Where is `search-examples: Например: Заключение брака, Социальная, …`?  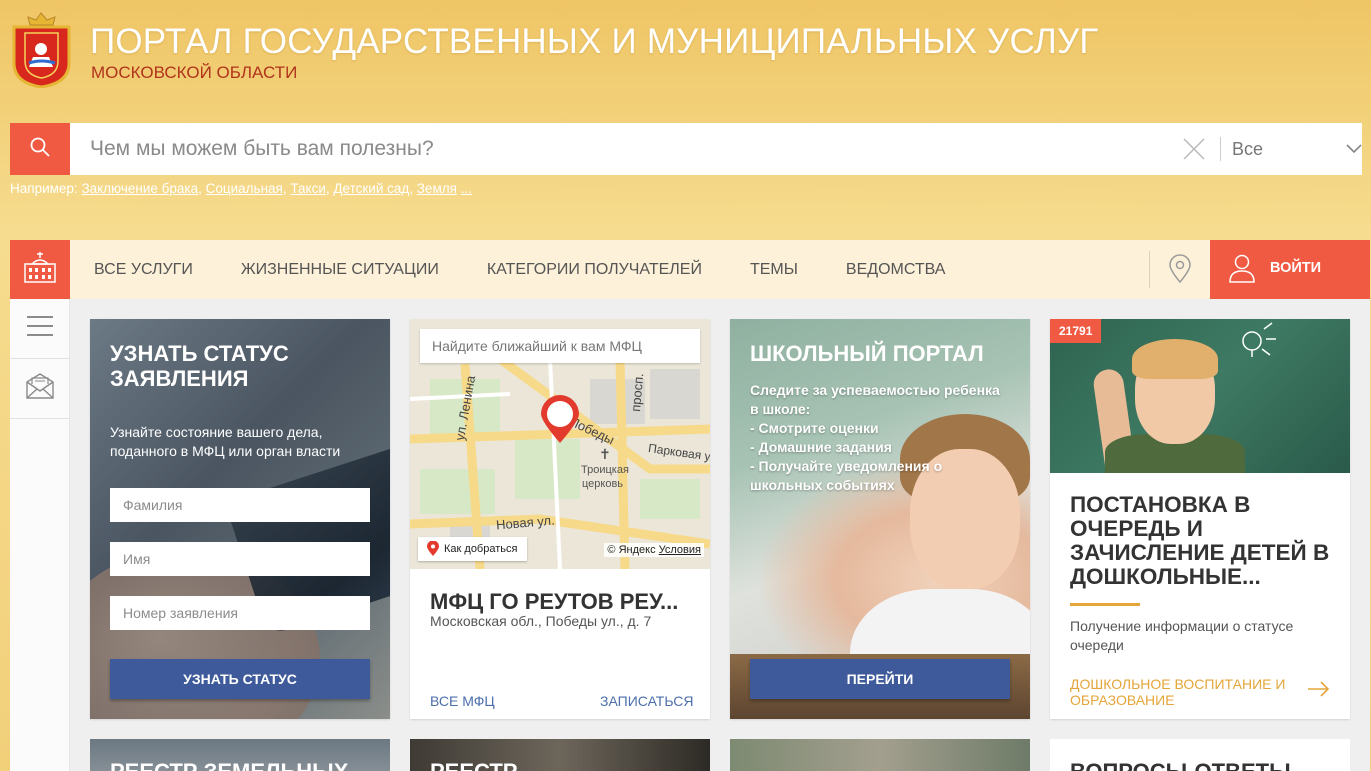 search-examples: Например: Заключение брака, Социальная, … is located at coordinates (241, 188).